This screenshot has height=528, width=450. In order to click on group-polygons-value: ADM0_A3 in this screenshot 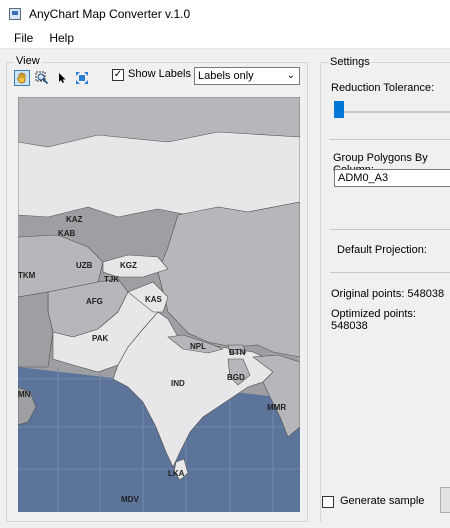, I will do `click(363, 178)`.